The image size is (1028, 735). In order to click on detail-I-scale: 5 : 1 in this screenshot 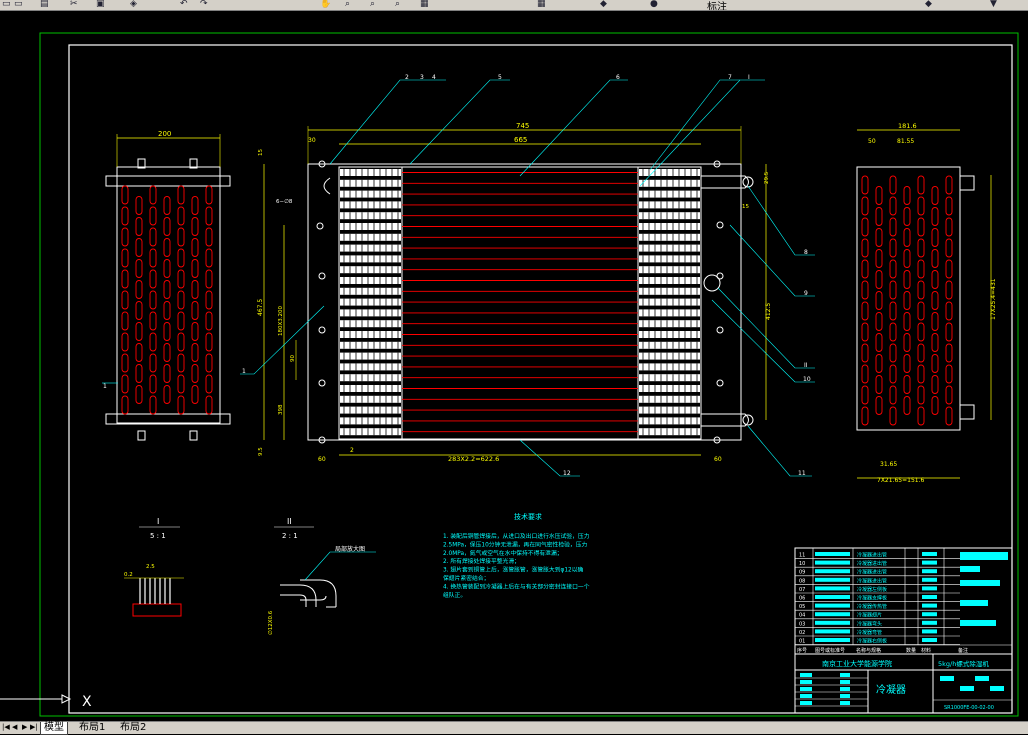, I will do `click(158, 536)`.